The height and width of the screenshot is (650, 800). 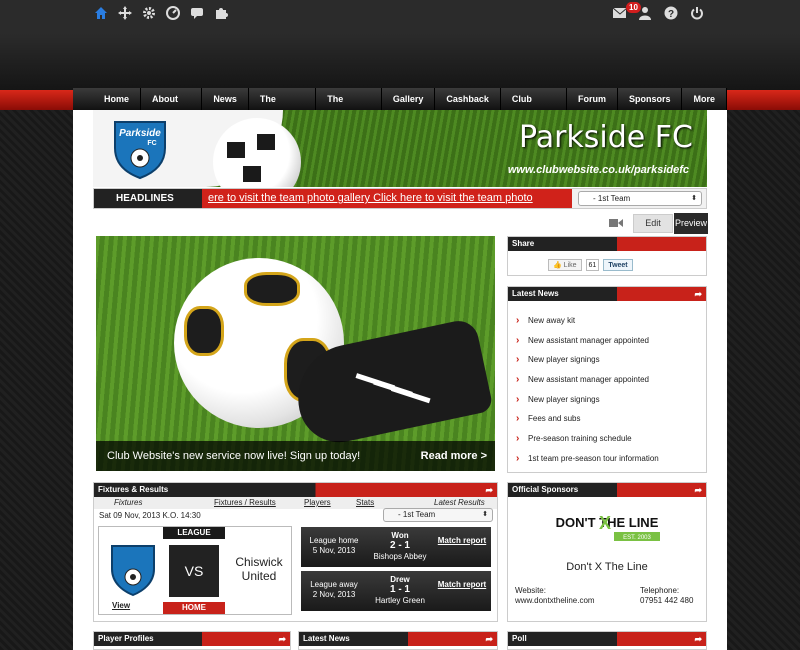 I want to click on sponsor-logo: DON'T THE LINE X EST. 2003, so click(x=607, y=528).